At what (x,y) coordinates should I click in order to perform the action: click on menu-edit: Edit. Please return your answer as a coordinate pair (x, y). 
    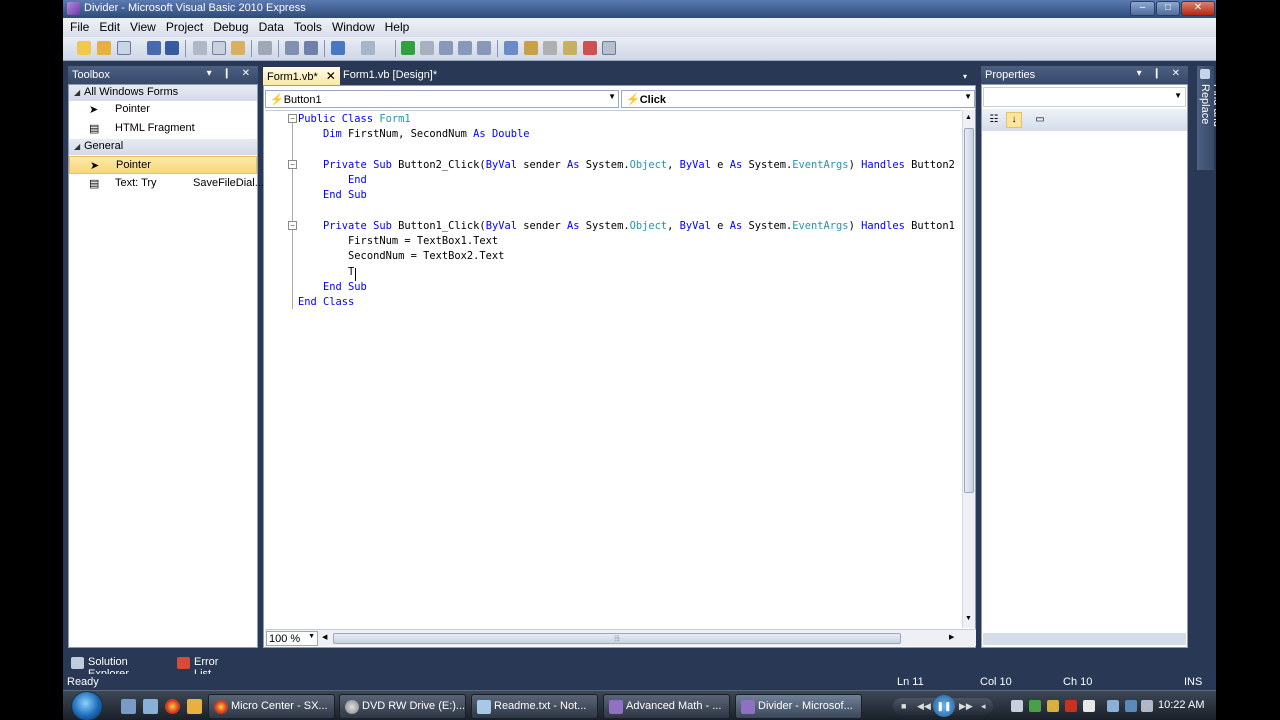
    Looking at the image, I should click on (109, 27).